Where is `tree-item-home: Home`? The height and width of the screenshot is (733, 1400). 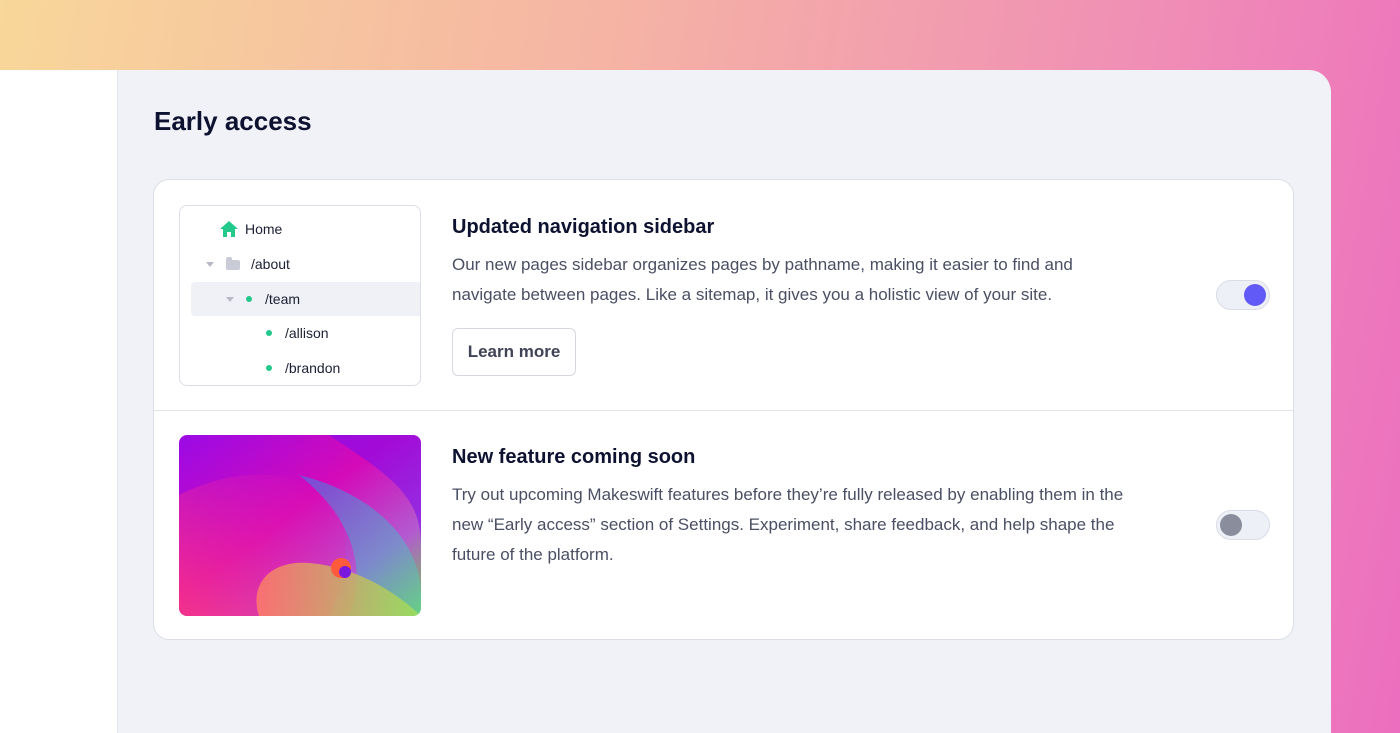
tree-item-home: Home is located at coordinates (300, 229).